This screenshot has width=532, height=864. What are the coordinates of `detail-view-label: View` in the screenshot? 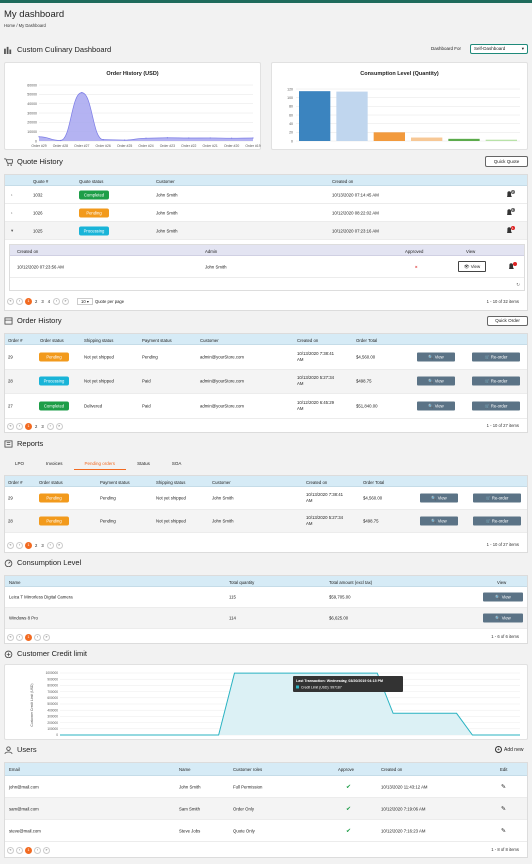 It's located at (475, 266).